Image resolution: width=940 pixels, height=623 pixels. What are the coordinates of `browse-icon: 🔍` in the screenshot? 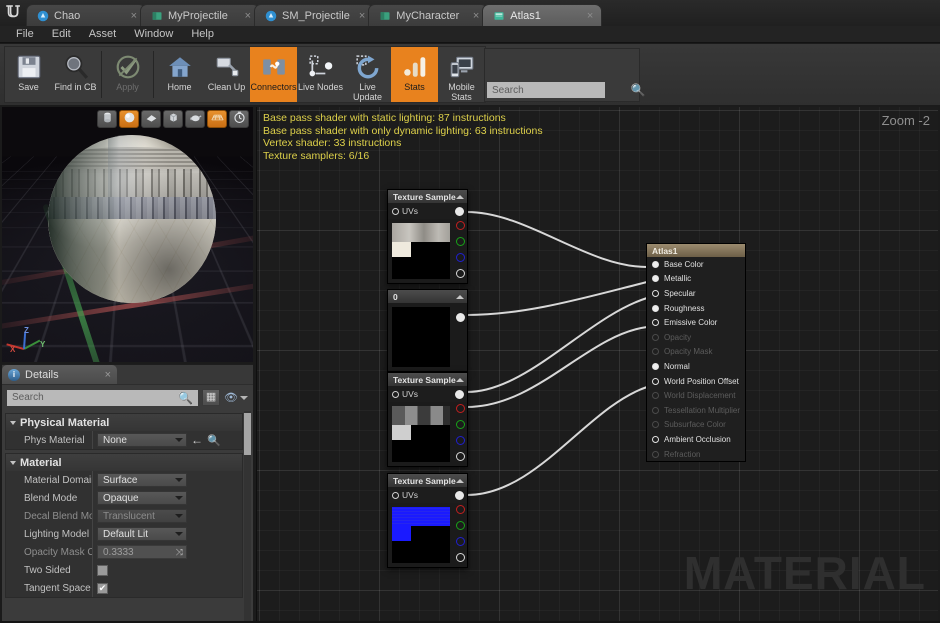 It's located at (214, 440).